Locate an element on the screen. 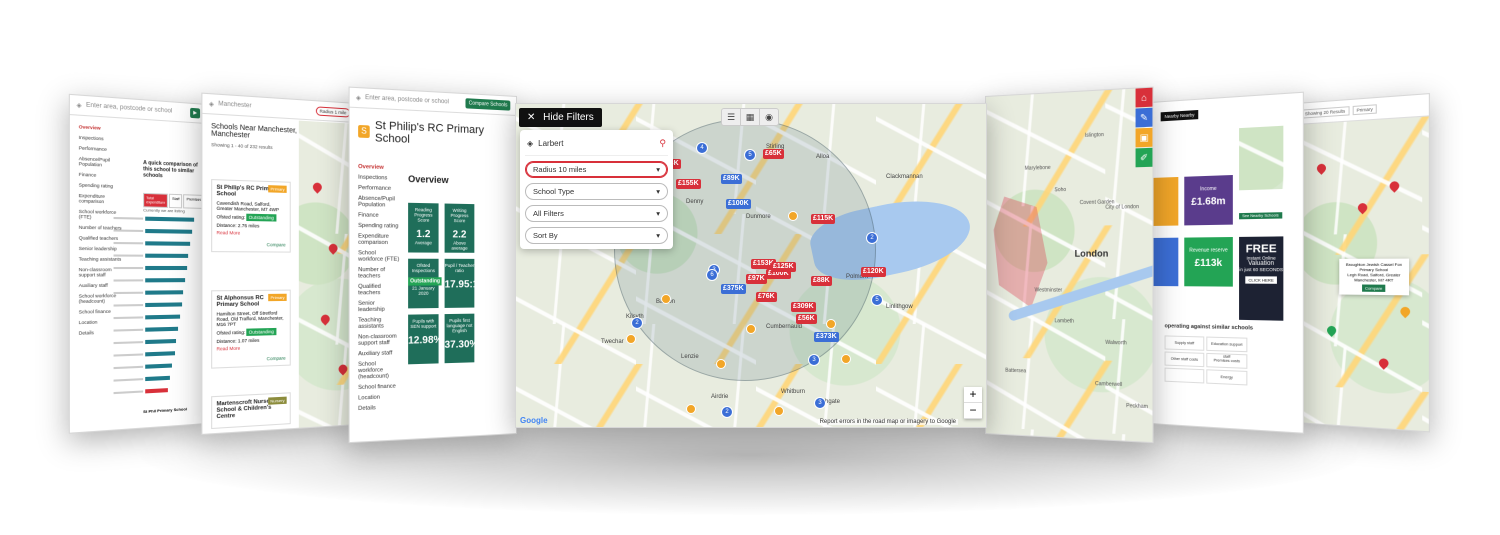 The image size is (1500, 535). search-icon: ⚲ is located at coordinates (662, 143).